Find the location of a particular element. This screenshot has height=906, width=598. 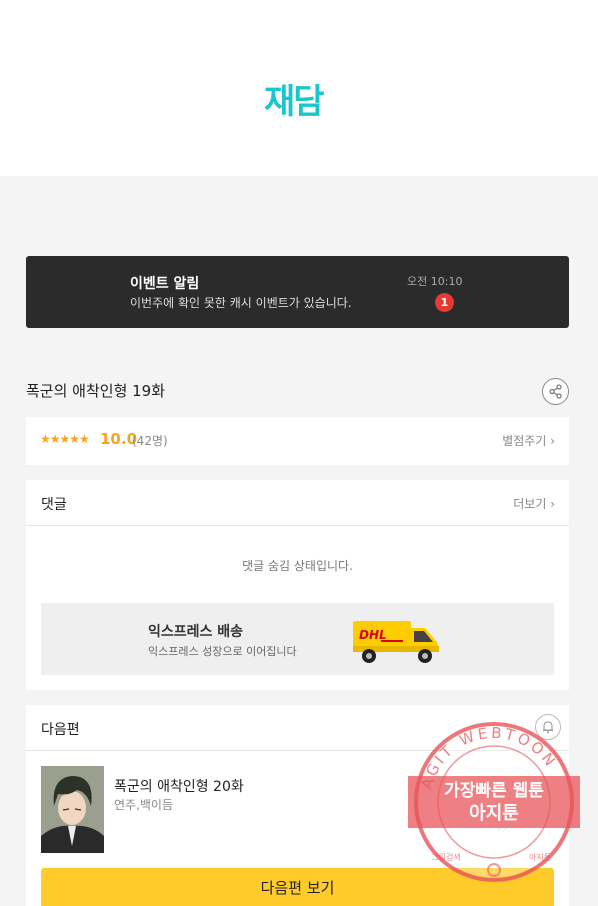

ad-subtitle: 익스프레스 성장으로 이어집니다 is located at coordinates (222, 651).